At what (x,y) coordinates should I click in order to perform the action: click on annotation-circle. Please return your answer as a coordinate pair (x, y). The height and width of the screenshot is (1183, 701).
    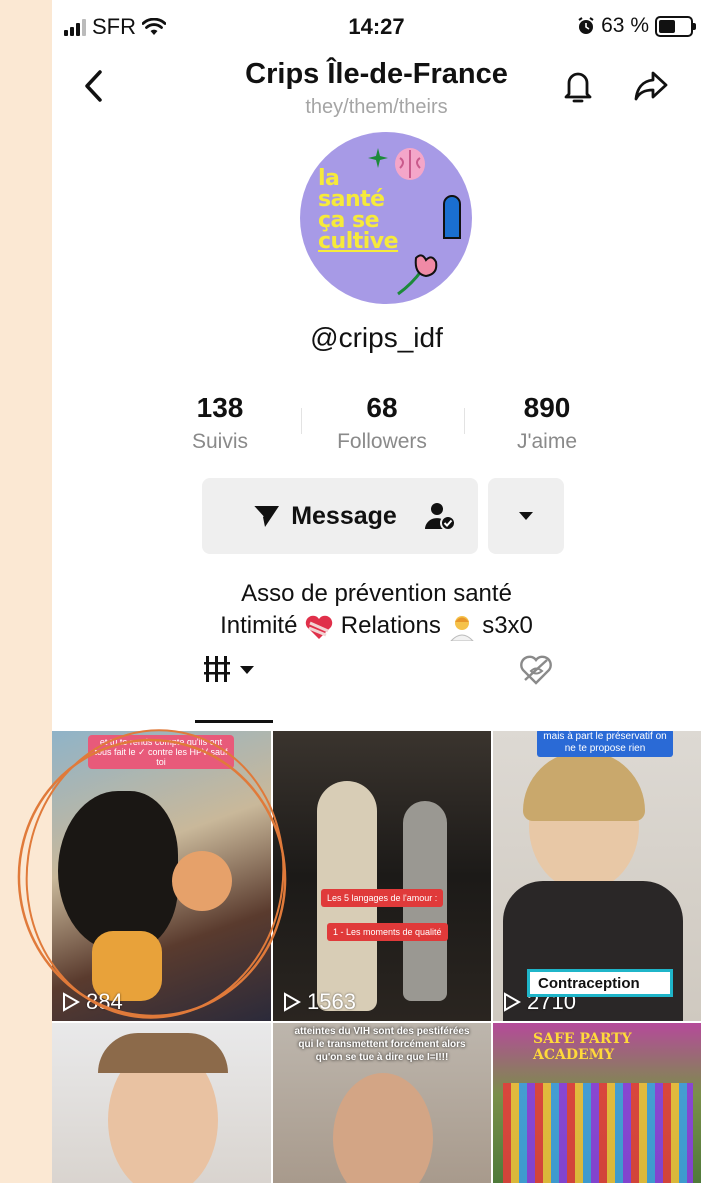
    Looking at the image, I should click on (152, 874).